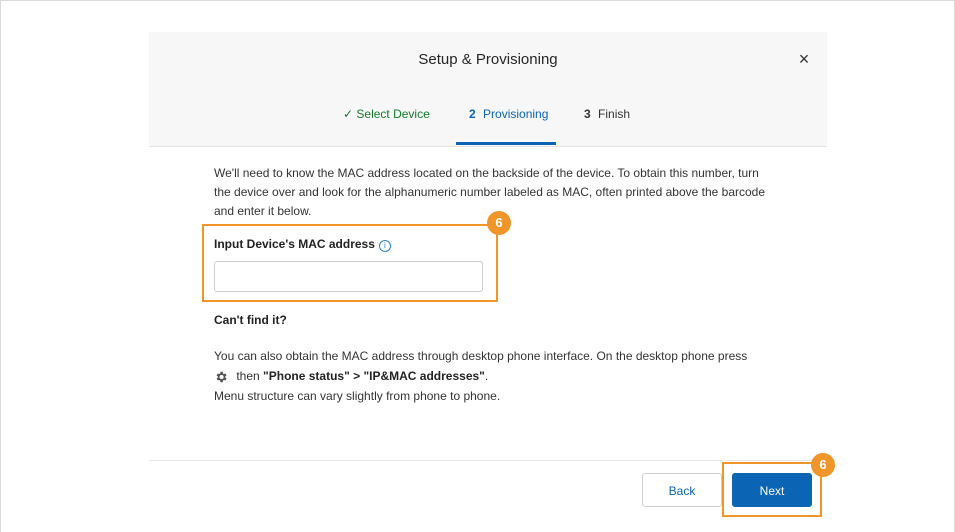  I want to click on info-icon: i, so click(384, 246).